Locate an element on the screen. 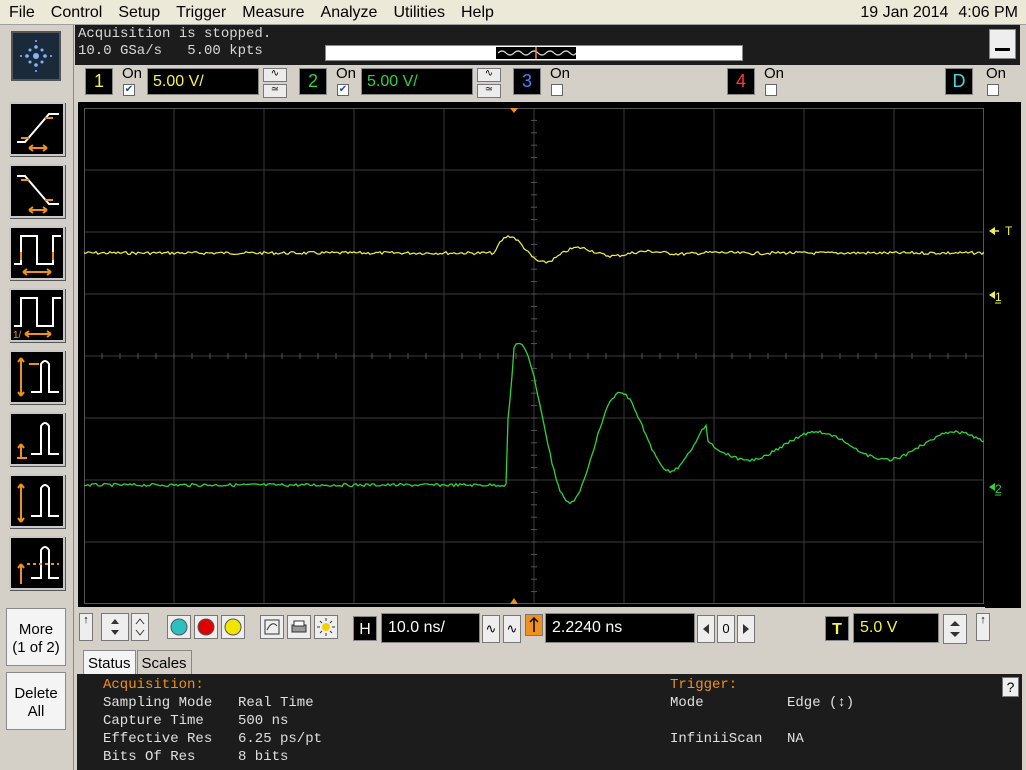 The image size is (1026, 770). trigger-level-marker: T is located at coordinates (1001, 231).